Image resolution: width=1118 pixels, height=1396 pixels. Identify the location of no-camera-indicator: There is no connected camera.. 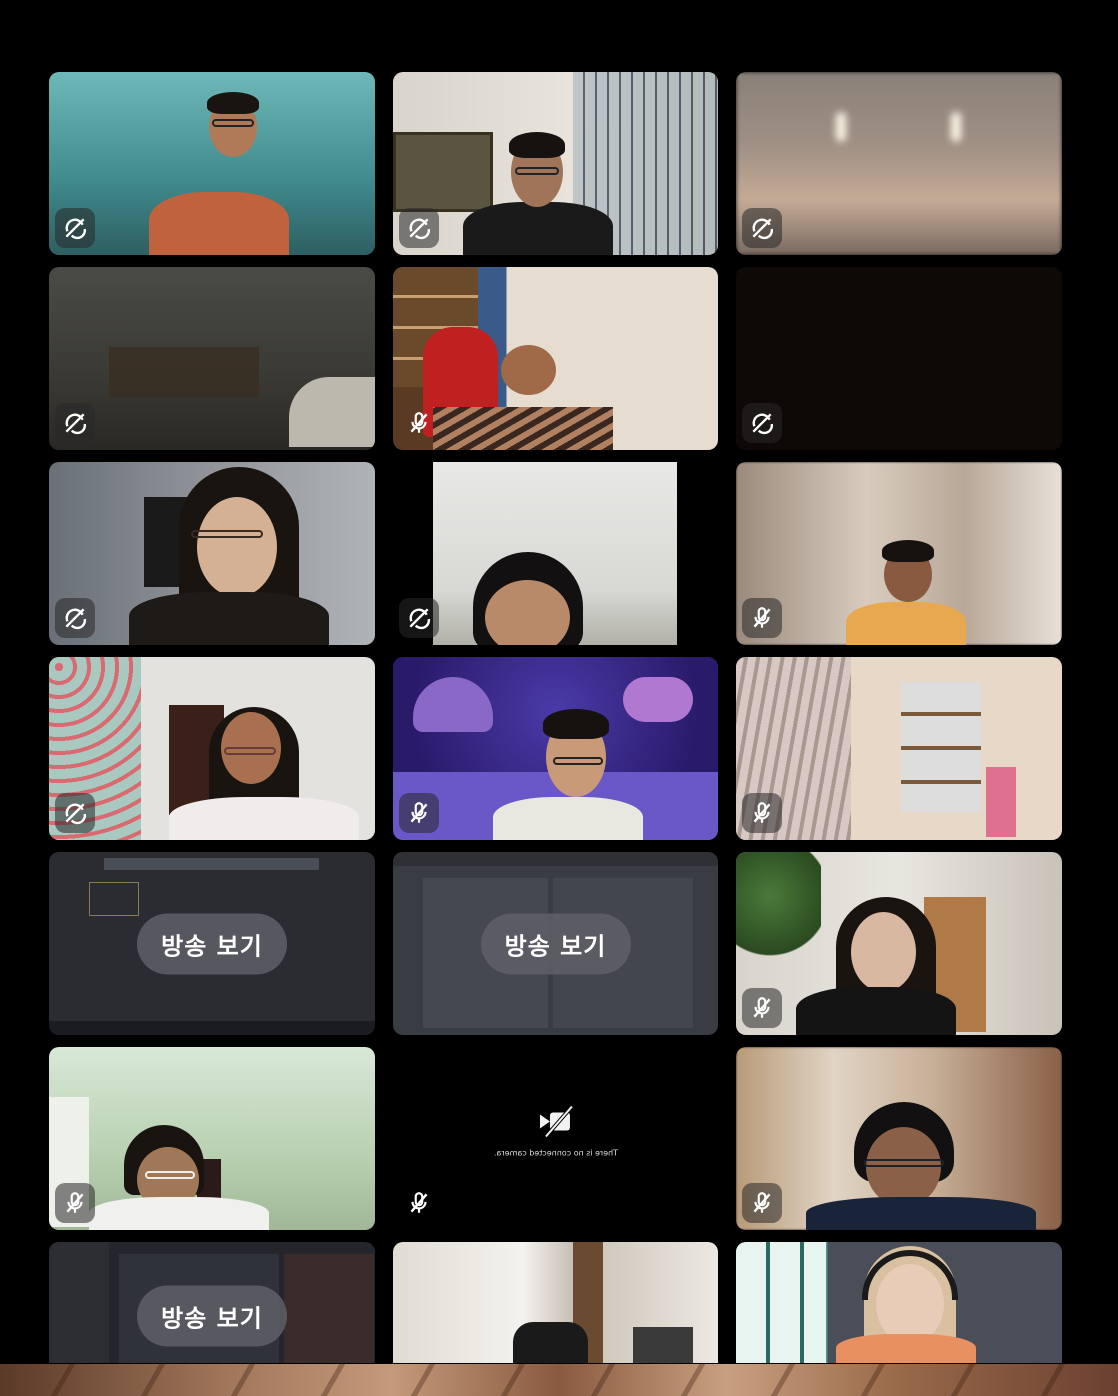
(555, 1131).